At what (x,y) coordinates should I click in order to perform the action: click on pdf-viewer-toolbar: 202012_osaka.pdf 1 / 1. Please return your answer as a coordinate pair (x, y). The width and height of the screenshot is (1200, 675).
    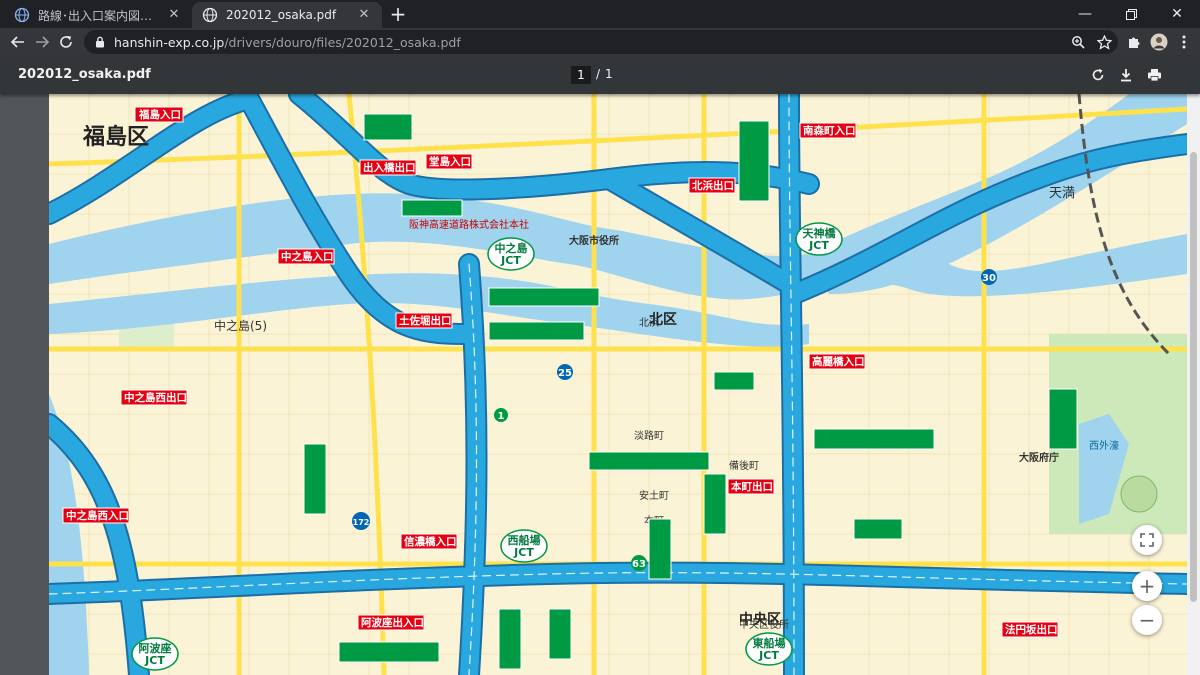
    Looking at the image, I should click on (600, 75).